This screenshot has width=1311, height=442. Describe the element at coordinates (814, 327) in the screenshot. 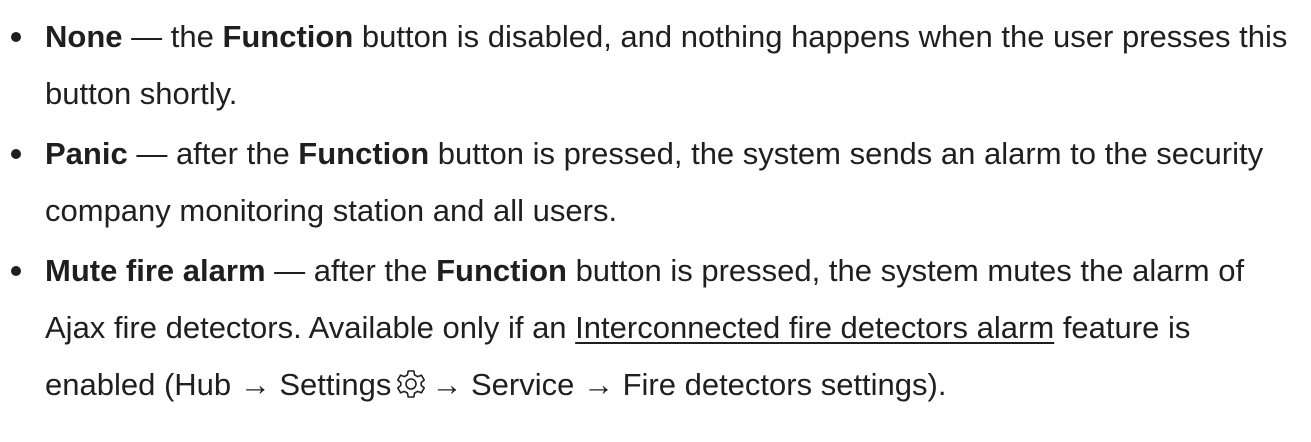

I see `interconnected-fire-detectors-alarm-link: Interconnected fire detectors alarm` at that location.